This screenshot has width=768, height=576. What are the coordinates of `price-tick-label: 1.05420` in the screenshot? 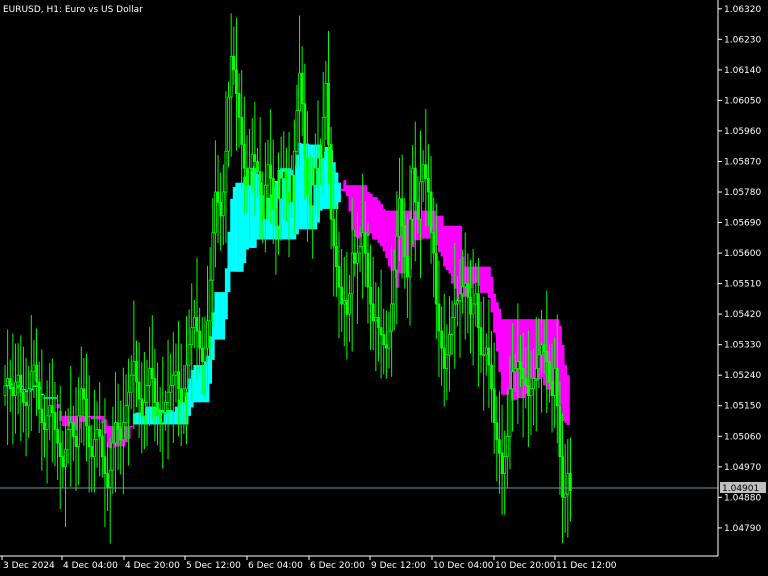 It's located at (742, 315).